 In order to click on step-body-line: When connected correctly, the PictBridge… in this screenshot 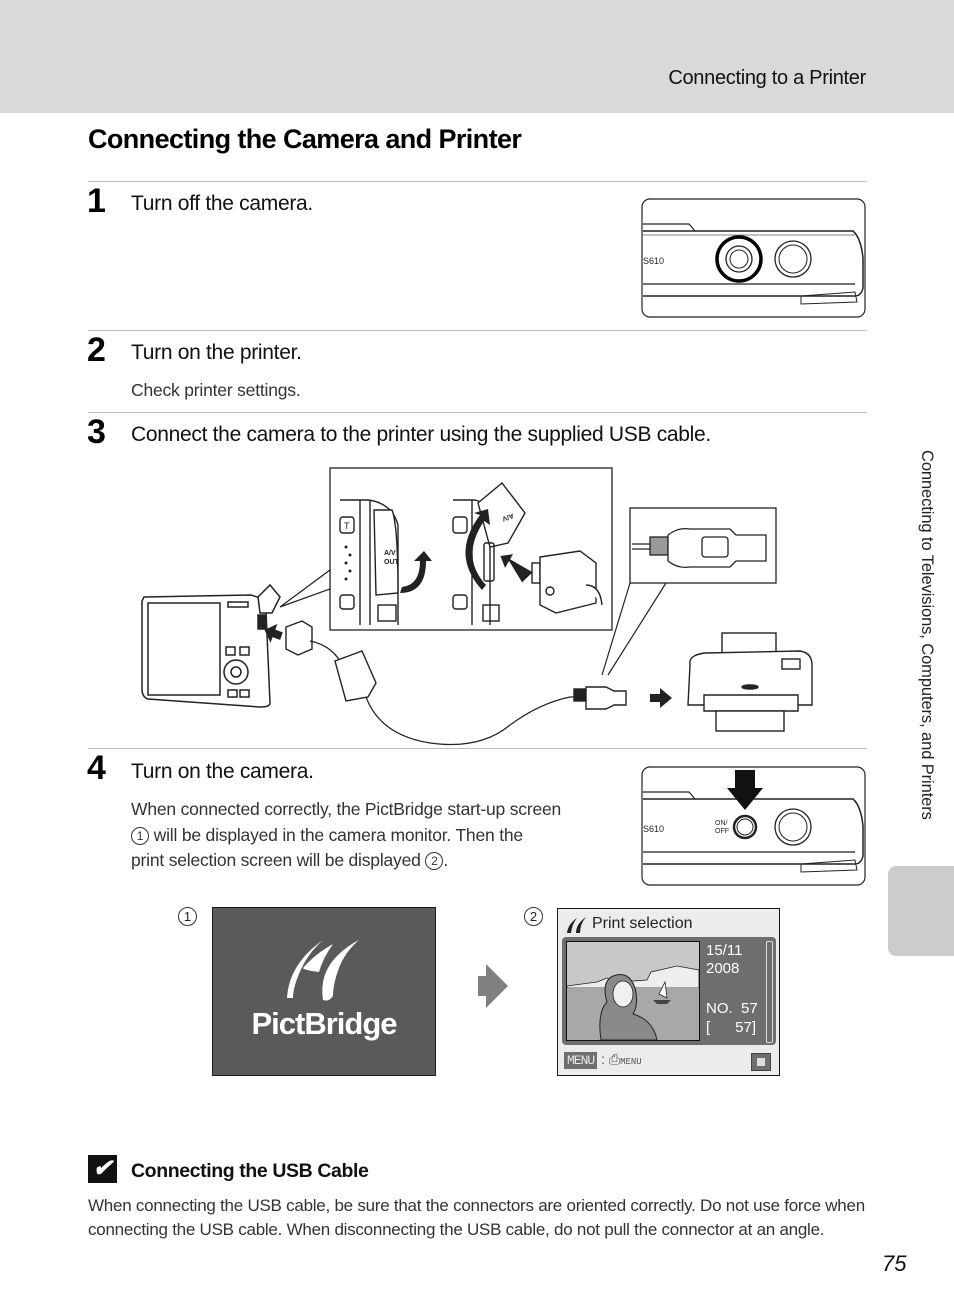, I will do `click(346, 809)`.